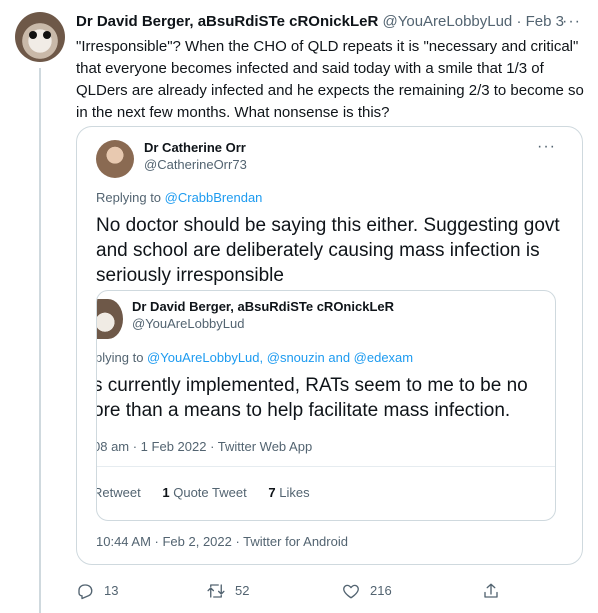 This screenshot has width=598, height=613. Describe the element at coordinates (571, 22) in the screenshot. I see `more-options-icon: ···` at that location.